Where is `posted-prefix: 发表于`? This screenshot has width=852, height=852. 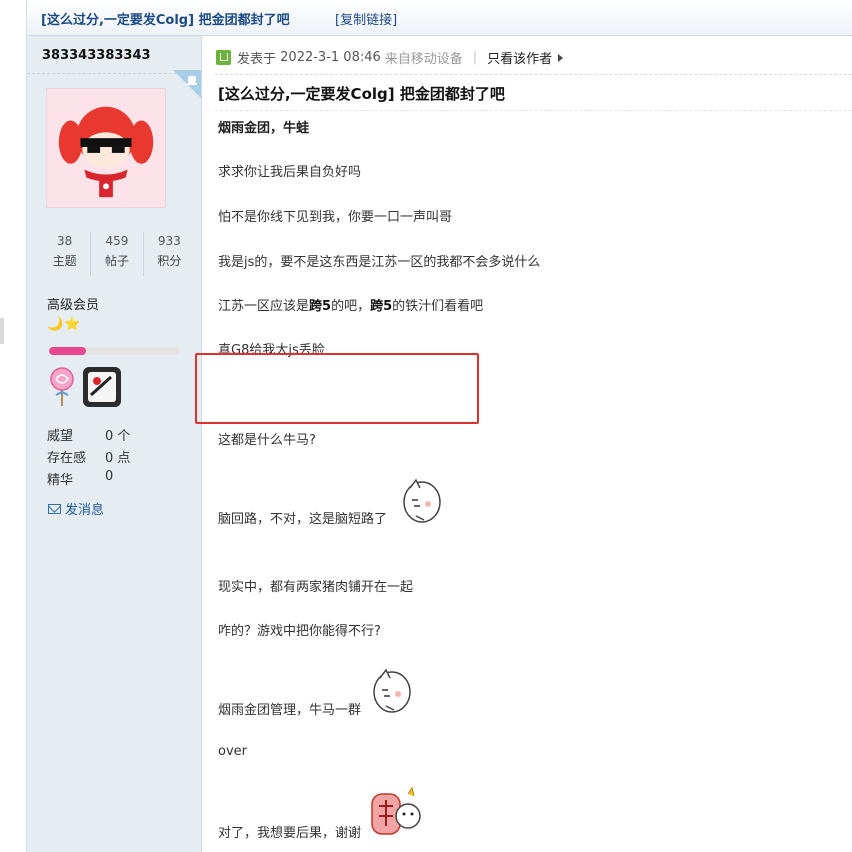 posted-prefix: 发表于 is located at coordinates (257, 59).